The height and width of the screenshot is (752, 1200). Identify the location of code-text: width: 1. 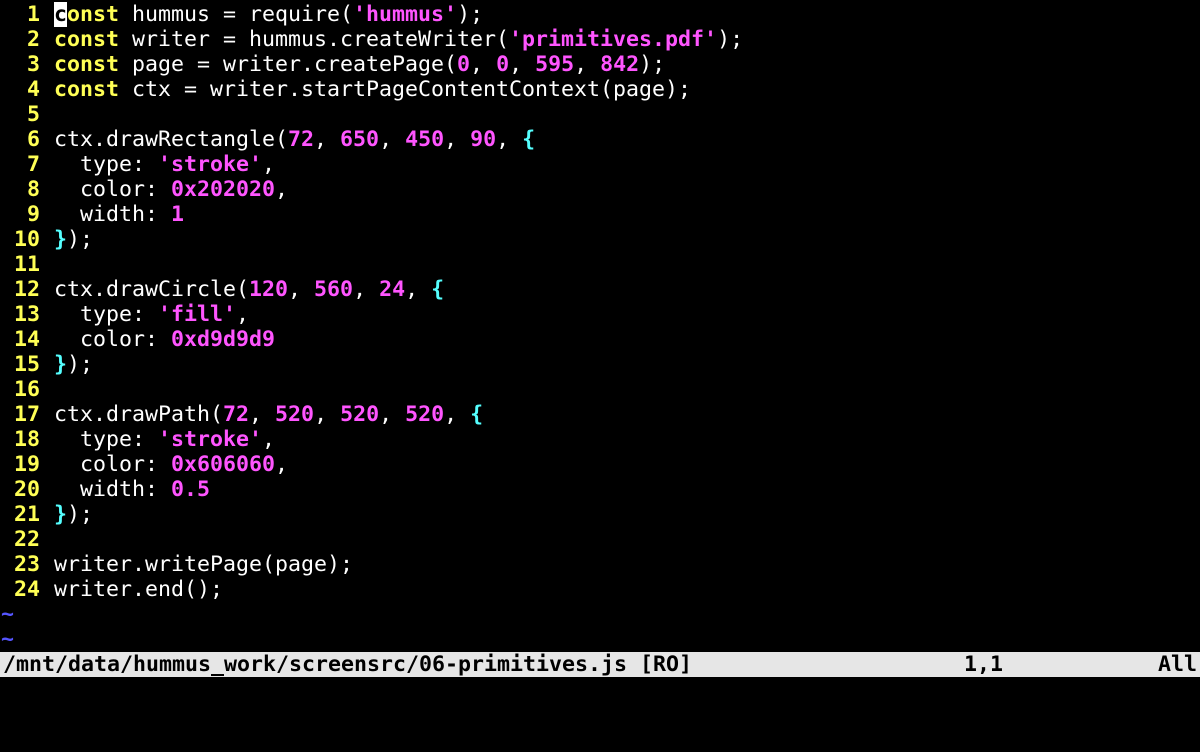
(119, 214).